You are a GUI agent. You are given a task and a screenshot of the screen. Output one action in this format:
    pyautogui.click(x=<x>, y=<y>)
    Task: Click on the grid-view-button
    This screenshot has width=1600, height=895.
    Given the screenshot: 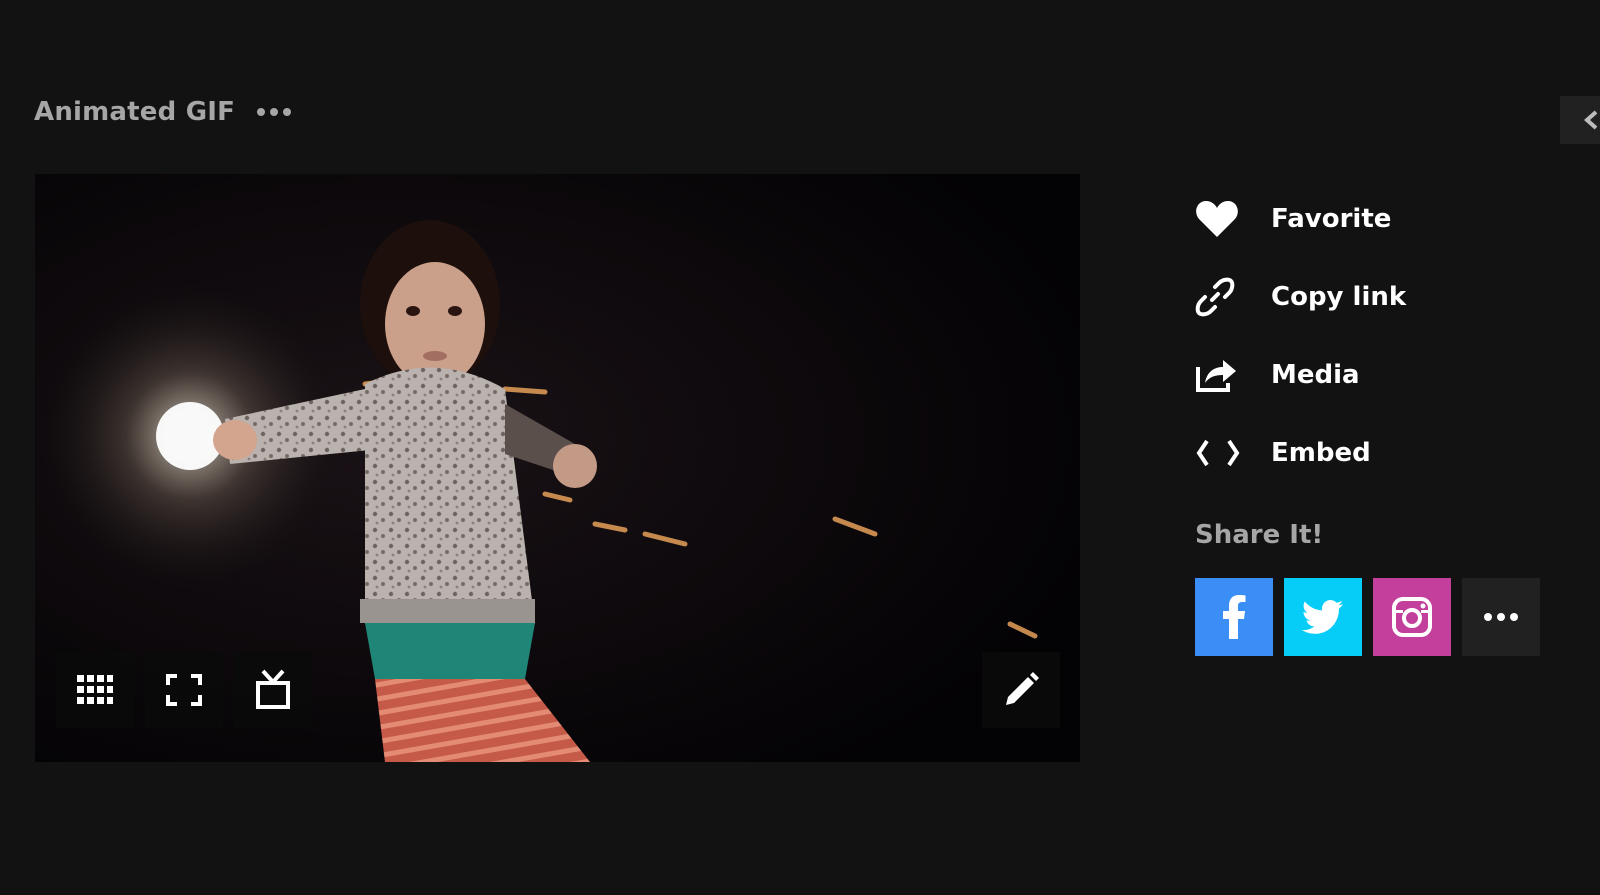 What is the action you would take?
    pyautogui.click(x=95, y=690)
    